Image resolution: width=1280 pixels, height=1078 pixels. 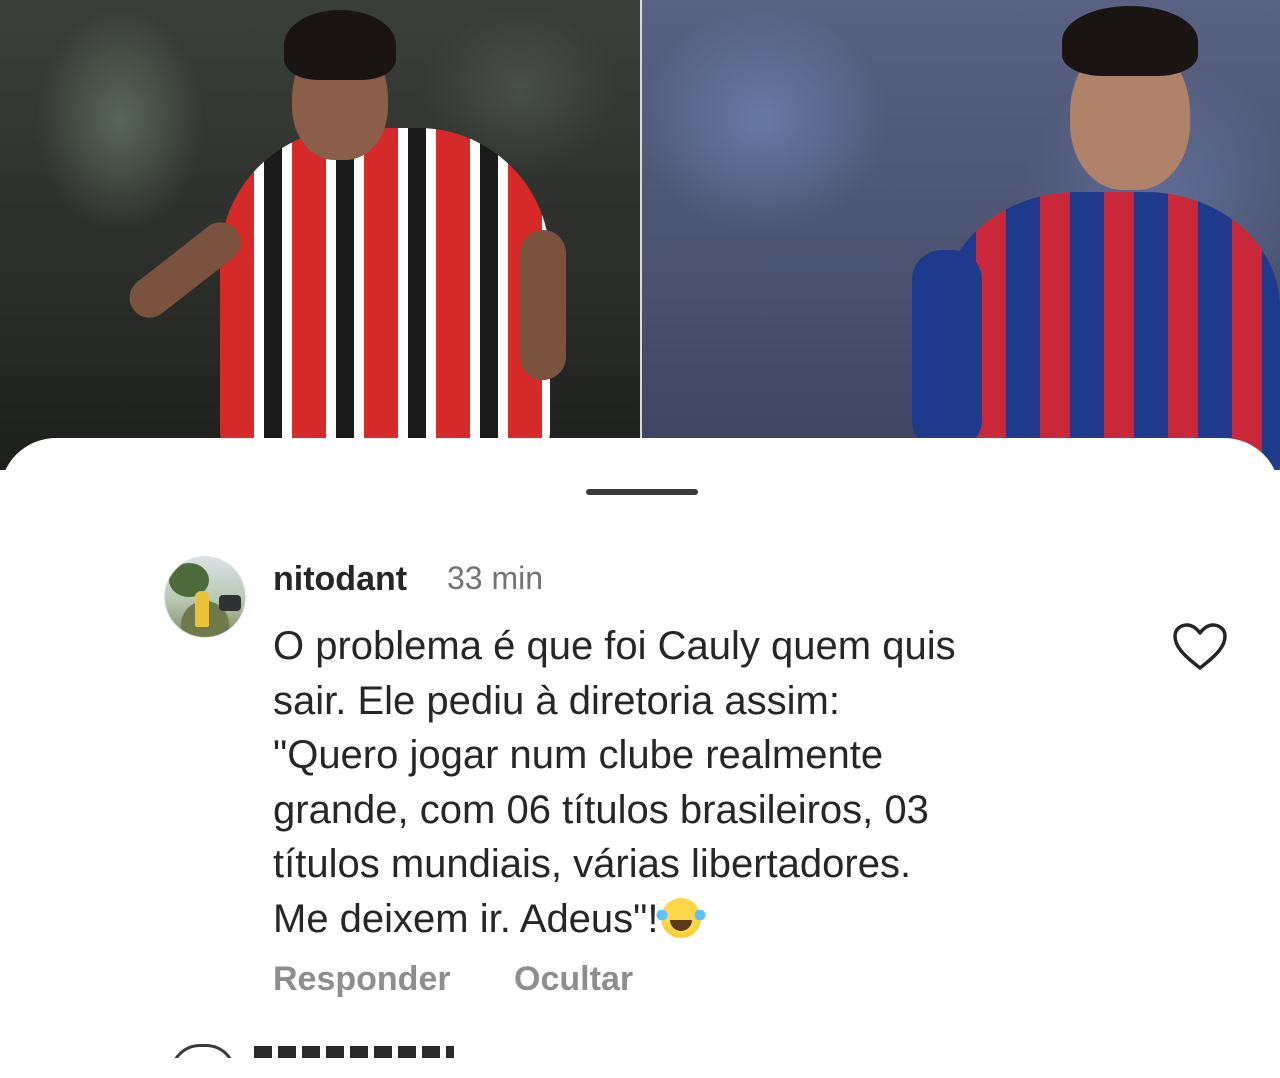 I want to click on comment-username: nitodant, so click(x=340, y=579).